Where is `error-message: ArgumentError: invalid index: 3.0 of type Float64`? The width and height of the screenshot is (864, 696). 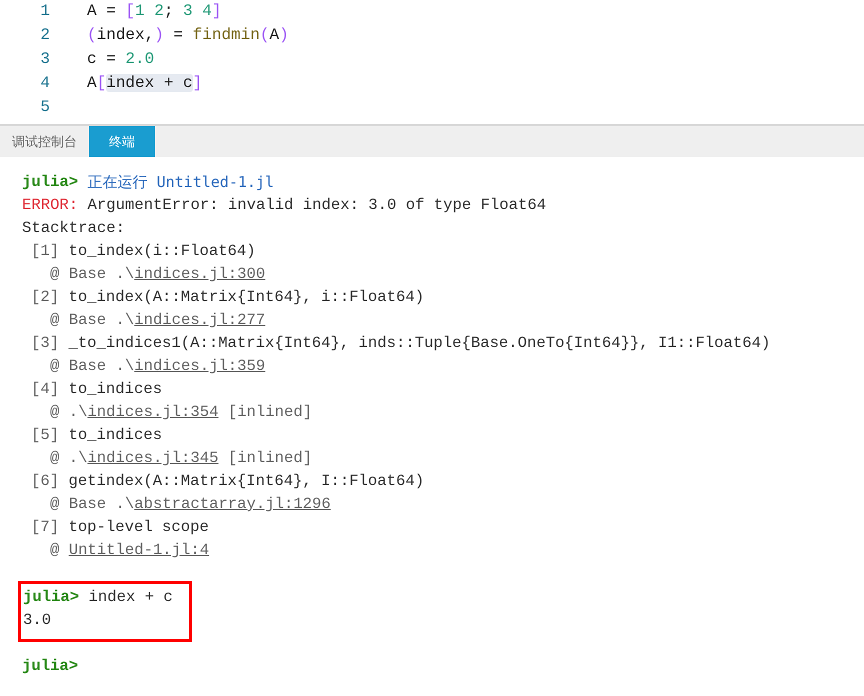
error-message: ArgumentError: invalid index: 3.0 of type Float64 is located at coordinates (317, 205).